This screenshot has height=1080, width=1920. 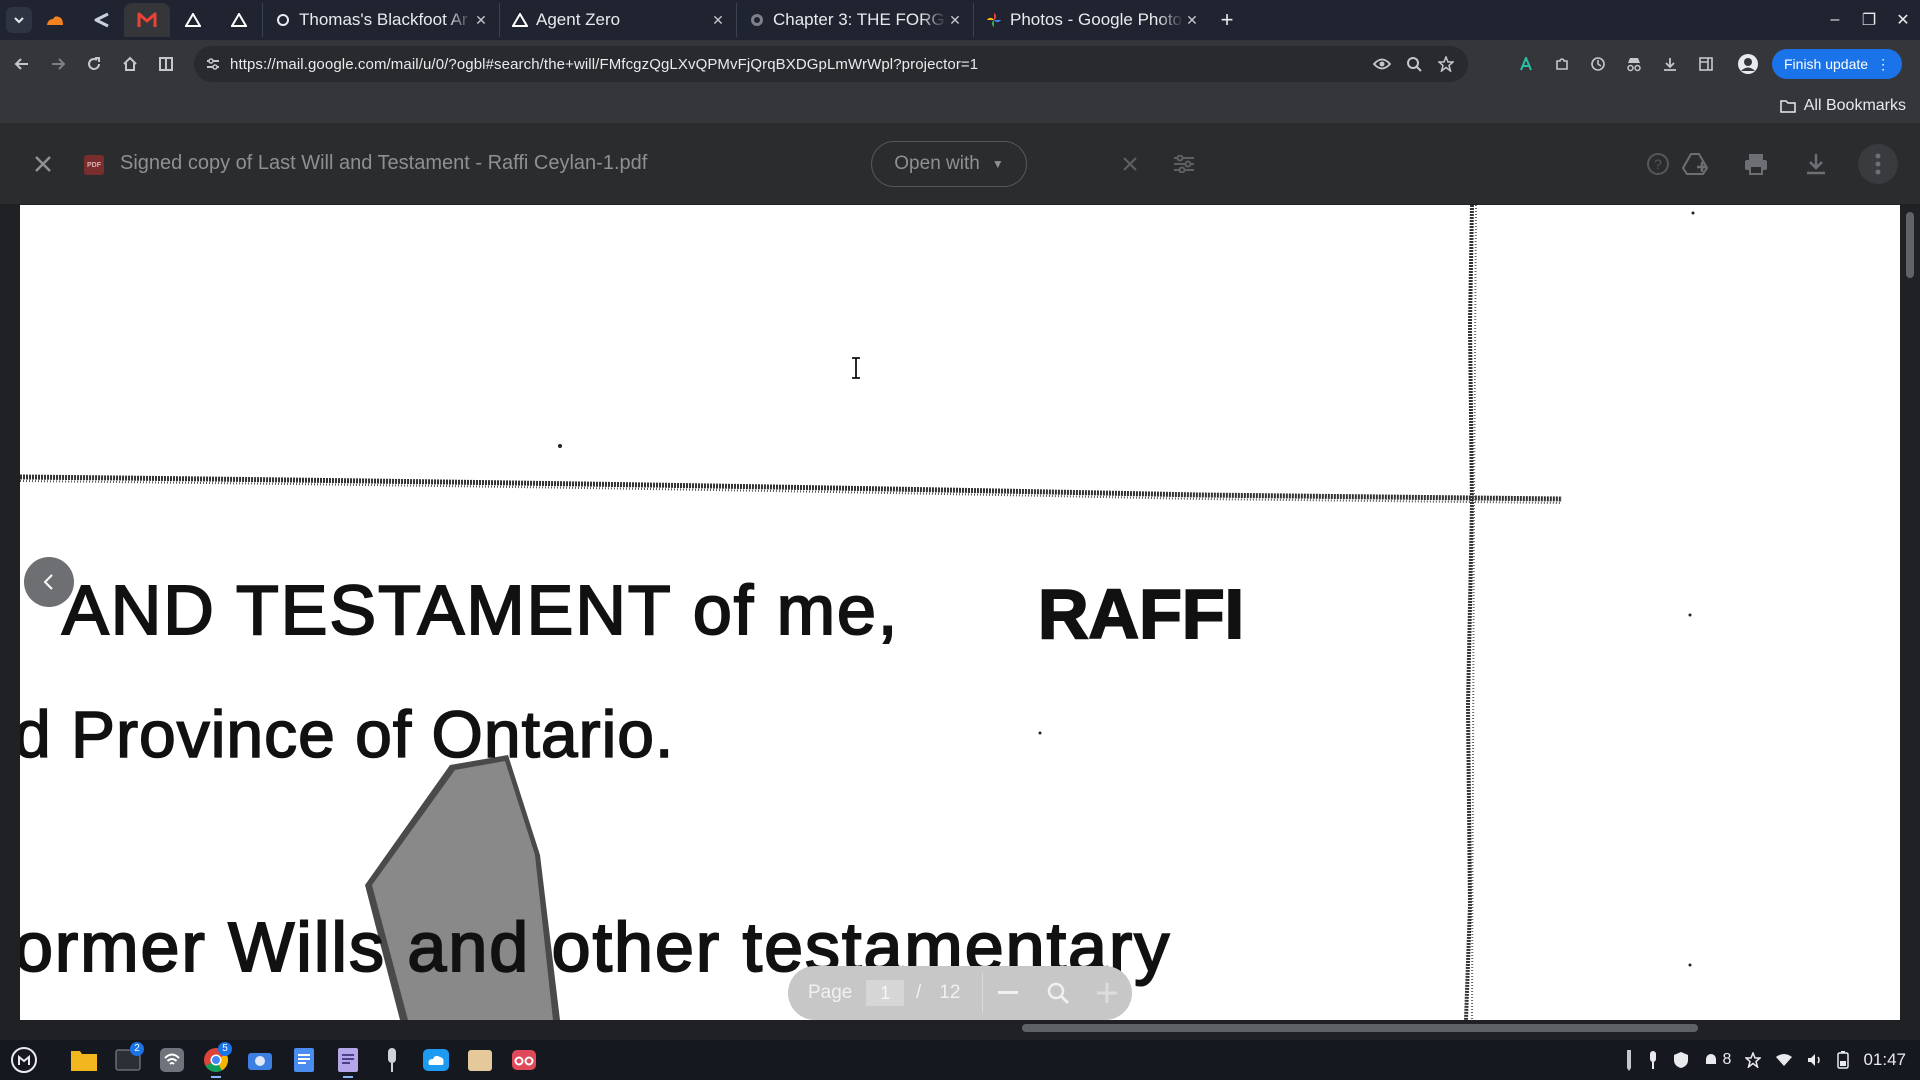 I want to click on forward-button, so click(x=58, y=64).